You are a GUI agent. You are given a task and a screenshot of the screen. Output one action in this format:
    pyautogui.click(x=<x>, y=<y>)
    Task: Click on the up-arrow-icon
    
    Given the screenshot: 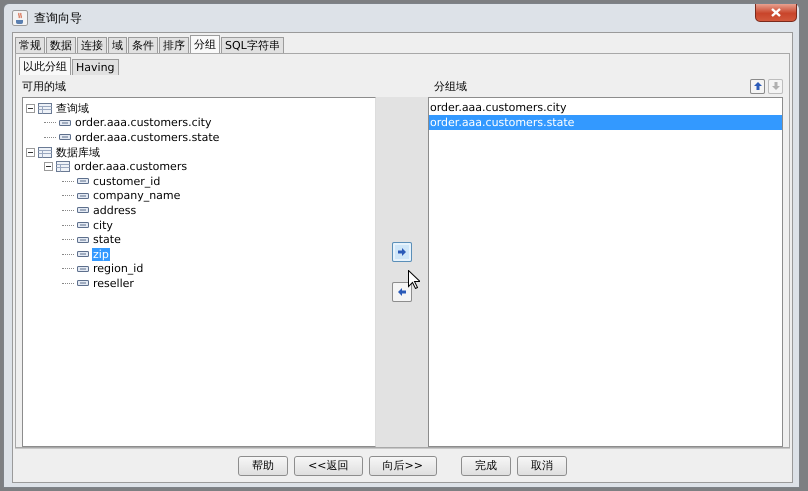 What is the action you would take?
    pyautogui.click(x=757, y=86)
    